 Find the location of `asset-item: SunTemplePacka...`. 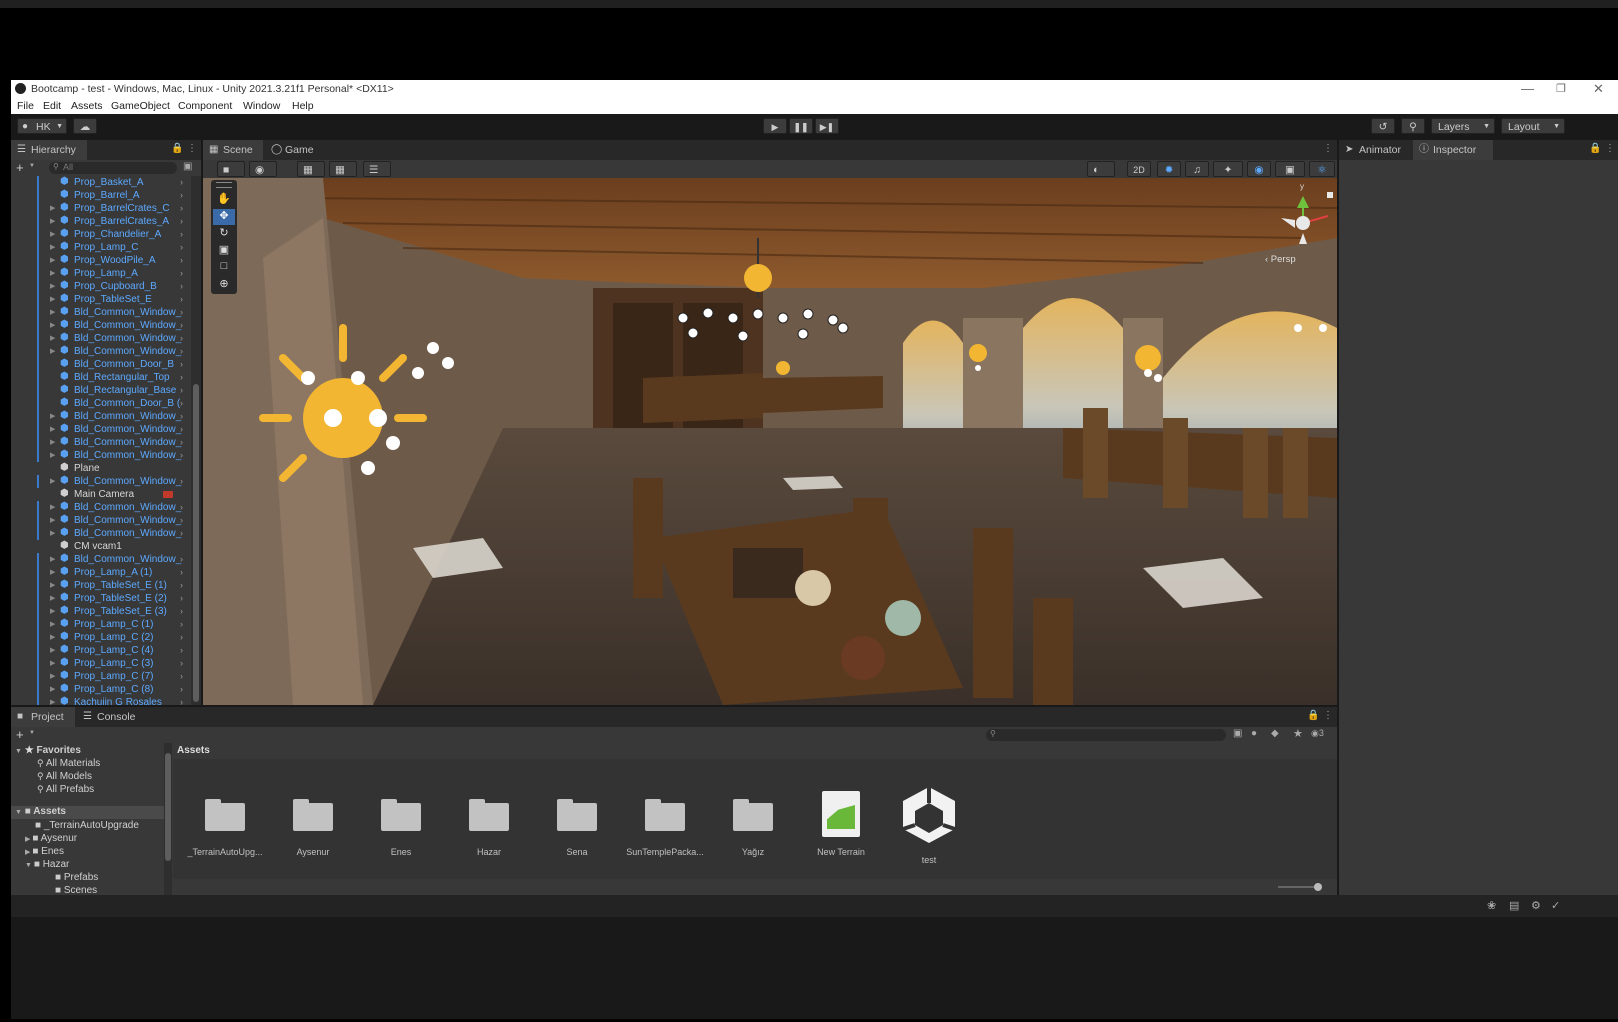

asset-item: SunTemplePacka... is located at coordinates (665, 828).